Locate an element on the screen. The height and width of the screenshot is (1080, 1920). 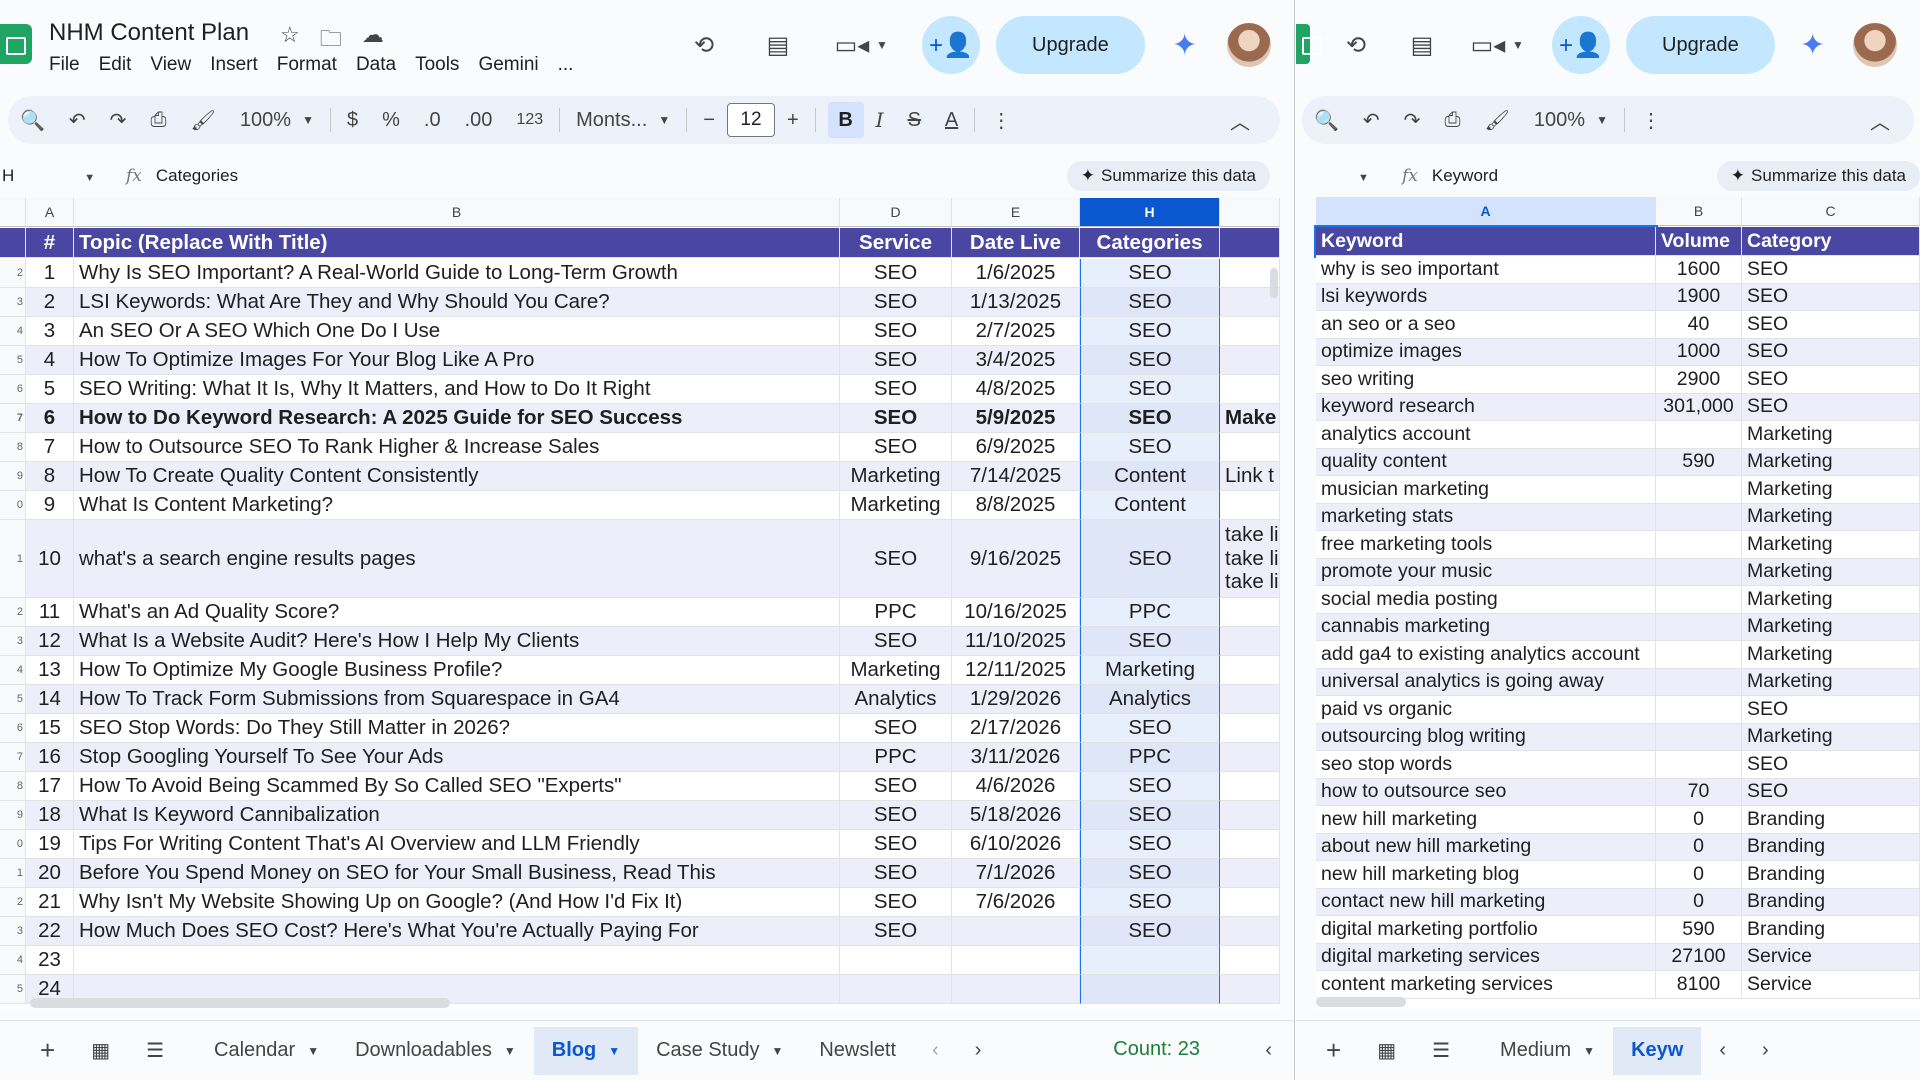
keyword-cell: analytics account is located at coordinates (1486, 435).